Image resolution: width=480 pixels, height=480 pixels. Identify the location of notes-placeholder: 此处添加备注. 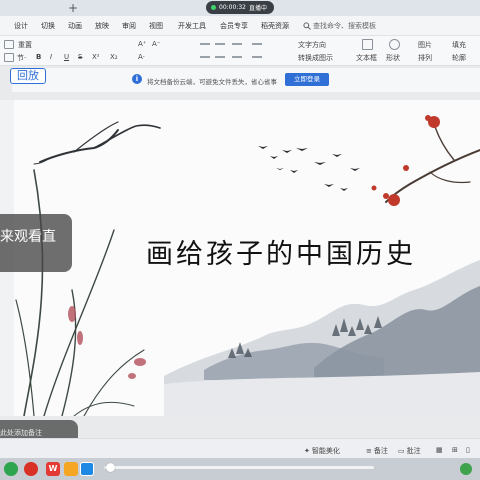
(21, 433).